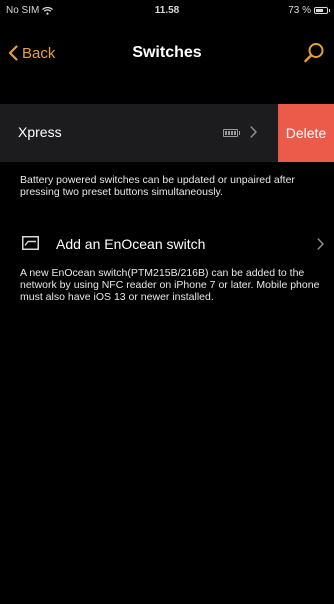 This screenshot has height=604, width=334. What do you see at coordinates (131, 244) in the screenshot?
I see `add-switch-label: Add an EnOcean switch` at bounding box center [131, 244].